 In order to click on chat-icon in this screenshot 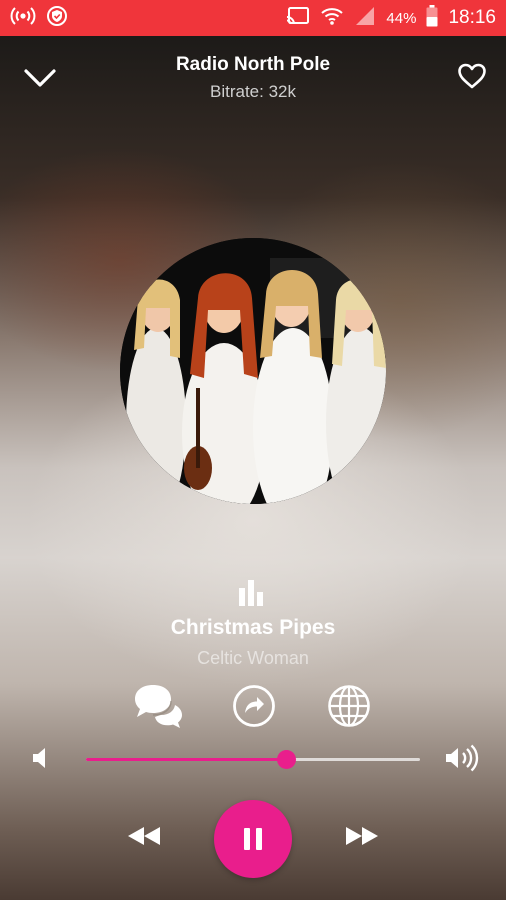, I will do `click(158, 707)`.